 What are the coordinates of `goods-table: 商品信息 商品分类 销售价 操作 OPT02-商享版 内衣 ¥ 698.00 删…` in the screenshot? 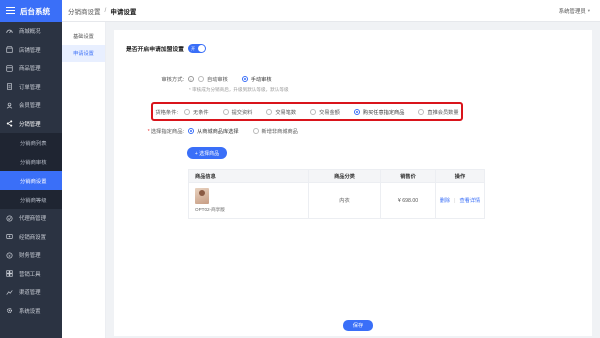 It's located at (336, 194).